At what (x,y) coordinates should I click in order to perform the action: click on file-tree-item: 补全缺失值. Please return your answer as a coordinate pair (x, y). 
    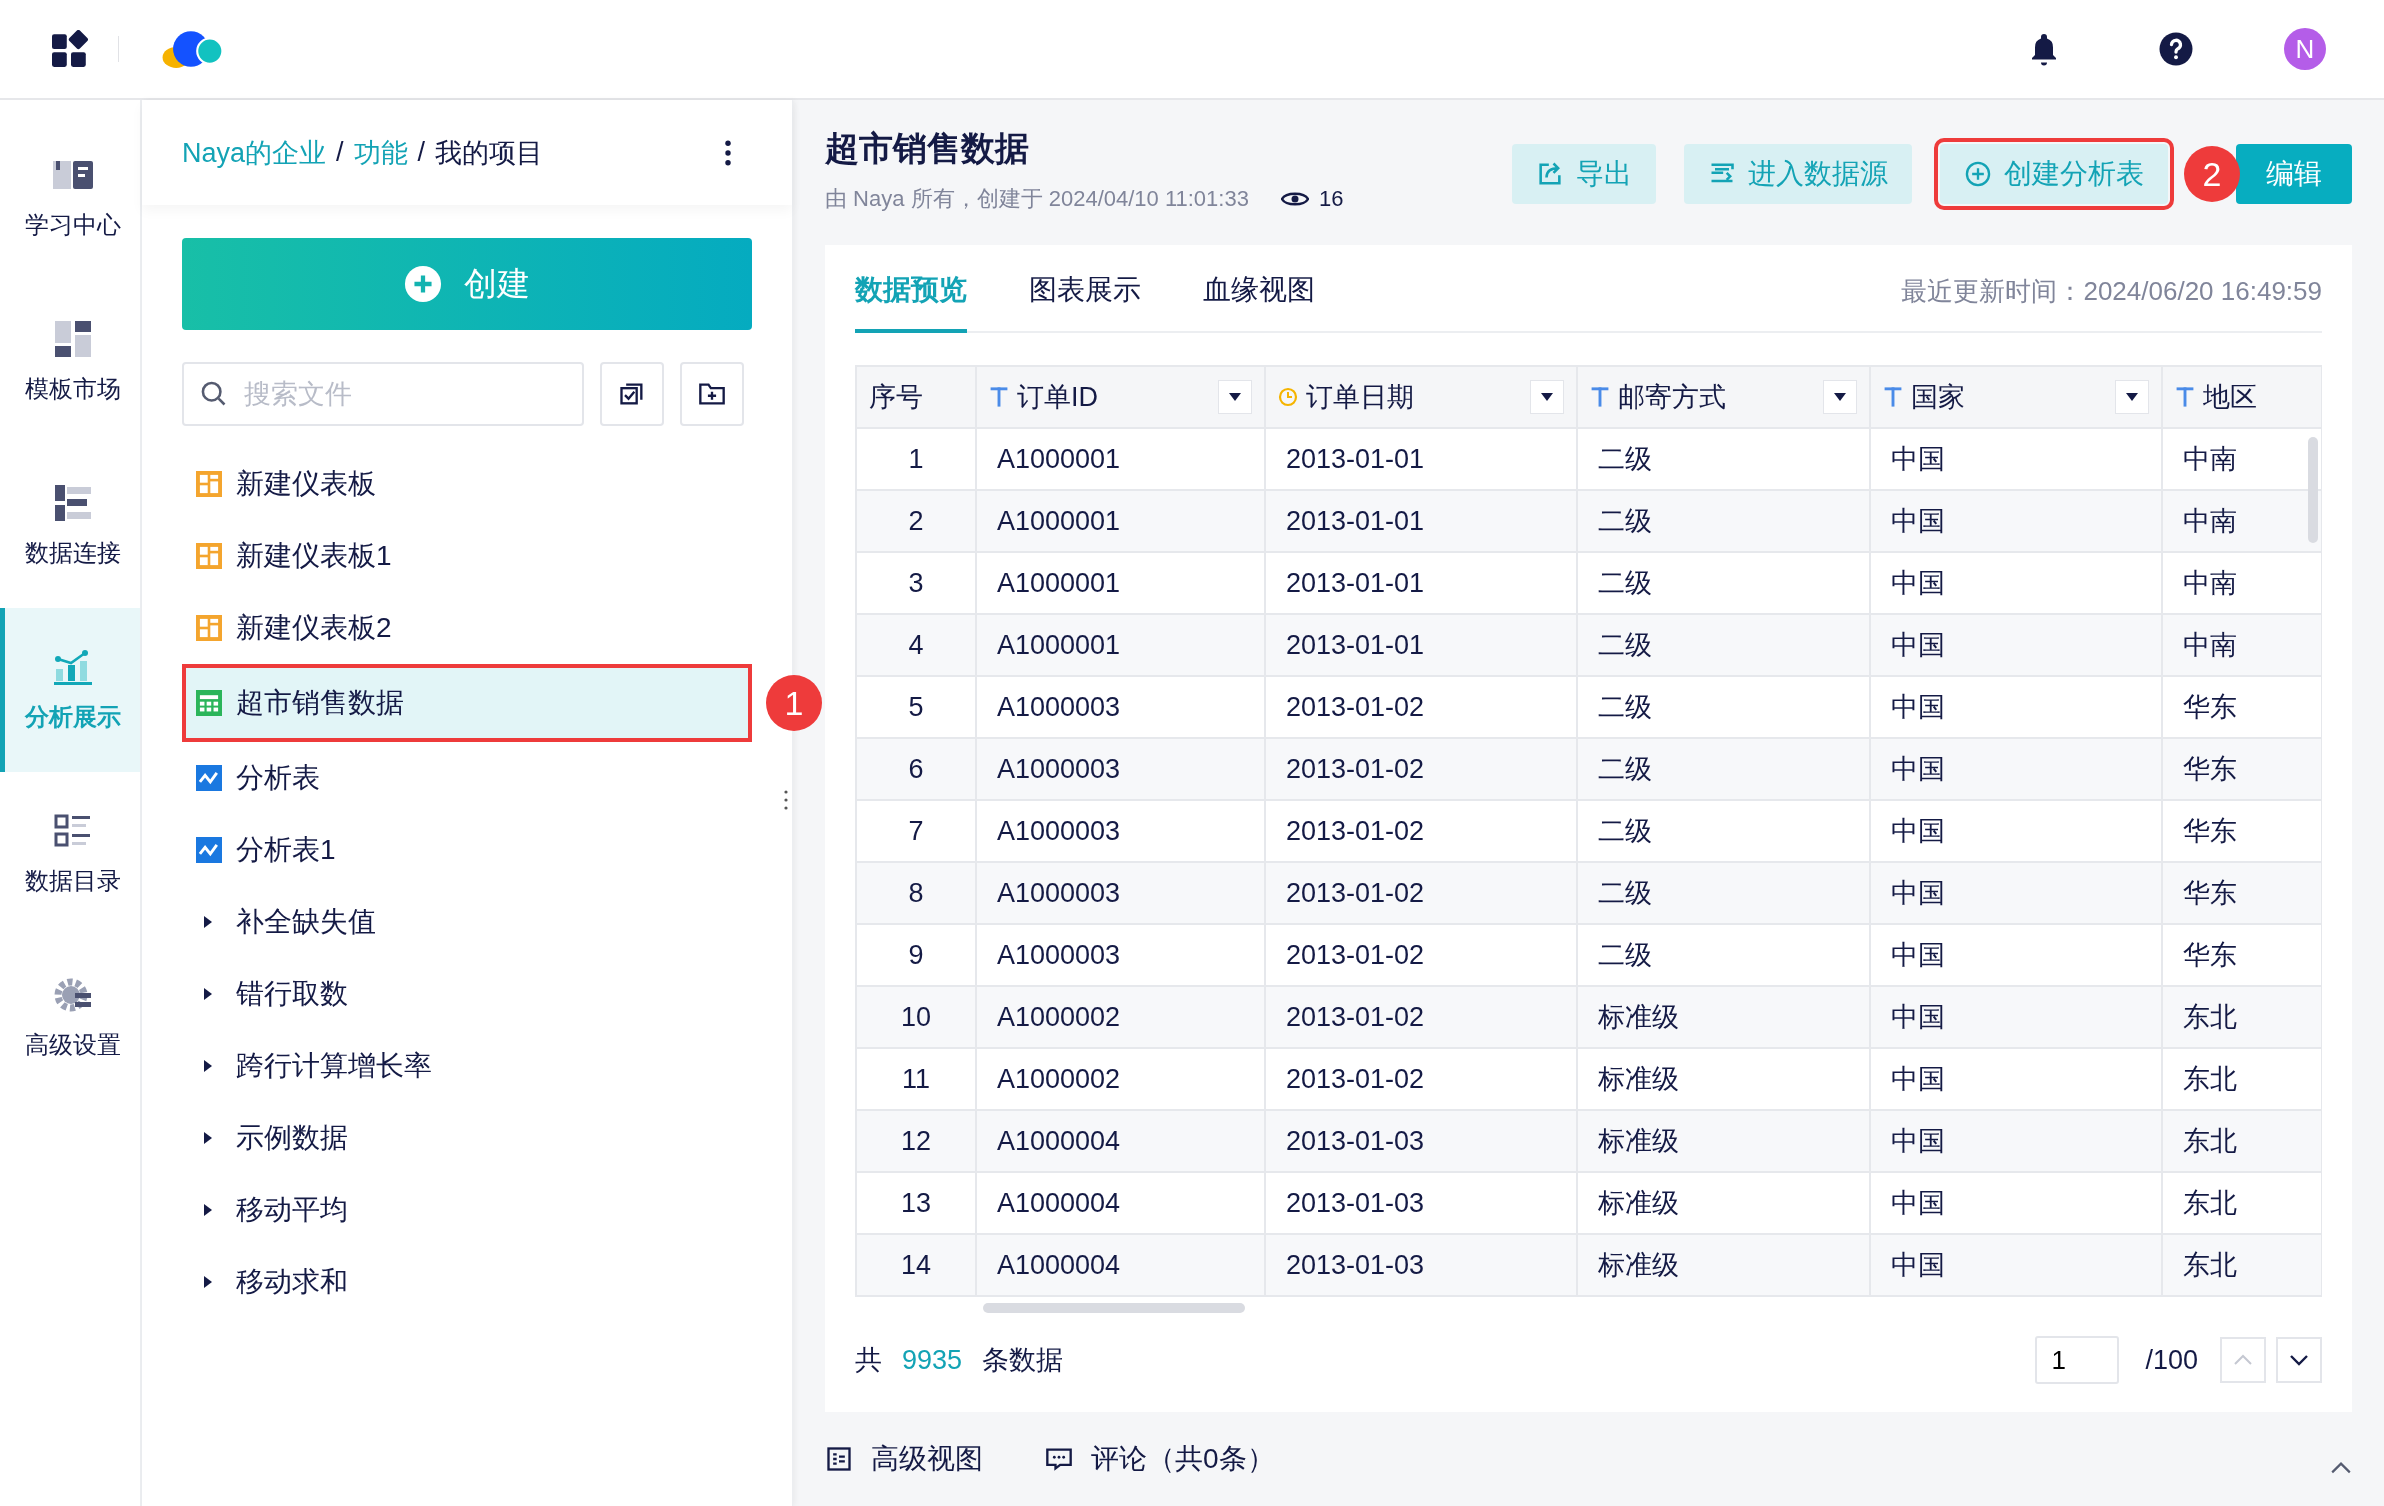
    Looking at the image, I should click on (467, 922).